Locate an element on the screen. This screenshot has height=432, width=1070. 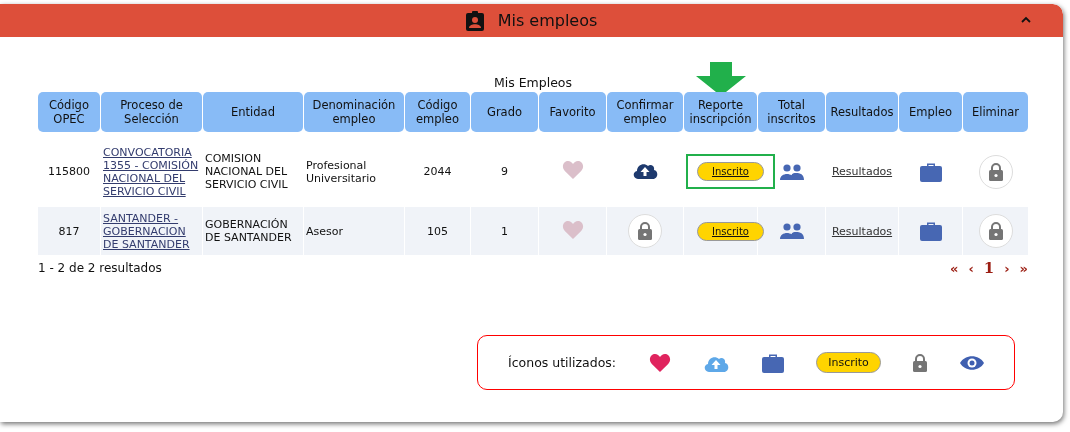
pagination-link: 1 is located at coordinates (989, 268).